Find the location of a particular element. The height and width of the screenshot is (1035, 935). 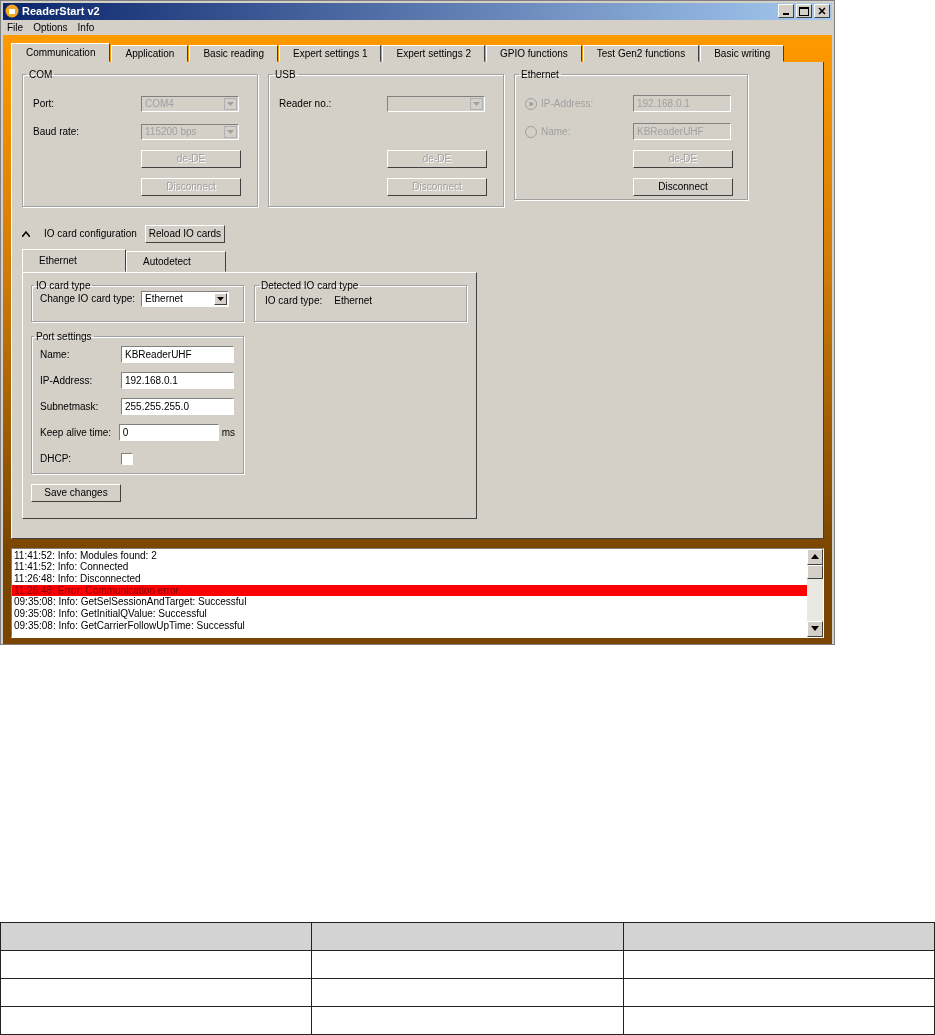

tab: Test Gen2 functions is located at coordinates (641, 53).